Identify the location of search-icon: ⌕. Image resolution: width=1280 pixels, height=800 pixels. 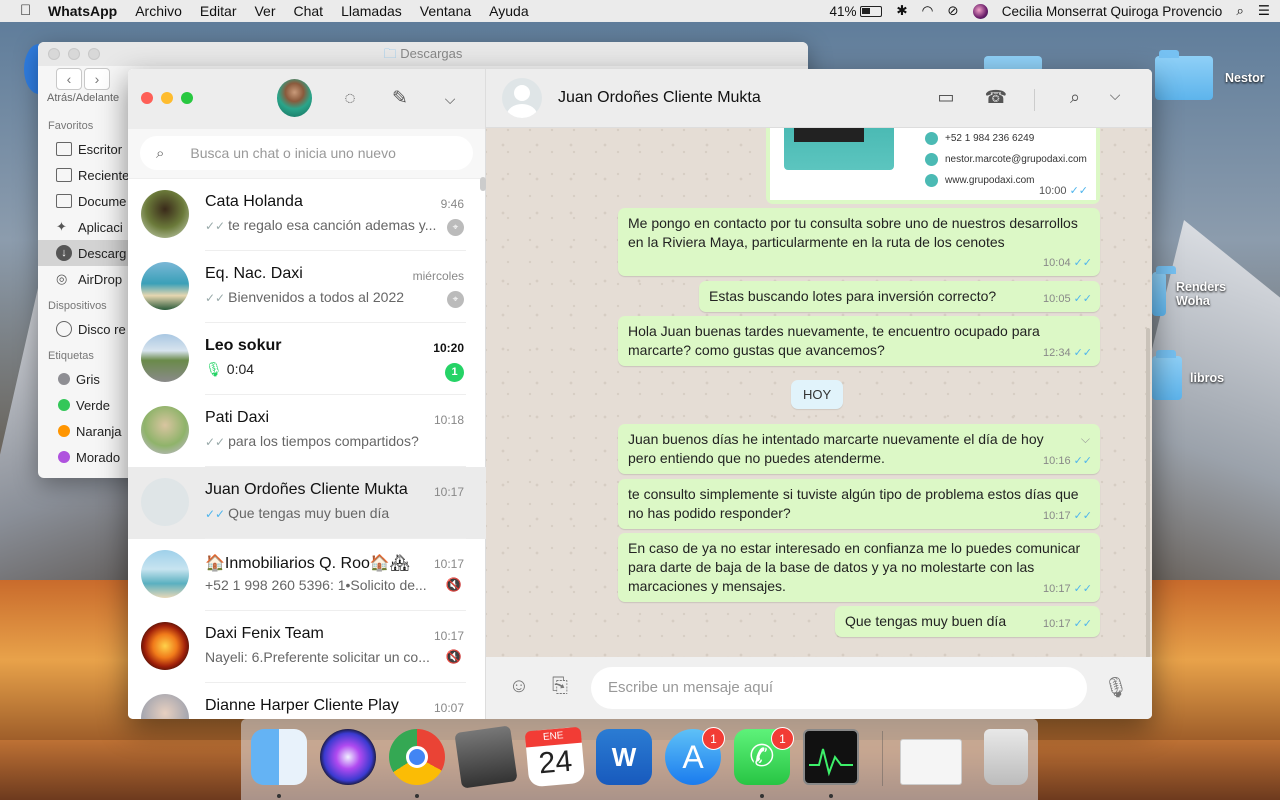
(1075, 97).